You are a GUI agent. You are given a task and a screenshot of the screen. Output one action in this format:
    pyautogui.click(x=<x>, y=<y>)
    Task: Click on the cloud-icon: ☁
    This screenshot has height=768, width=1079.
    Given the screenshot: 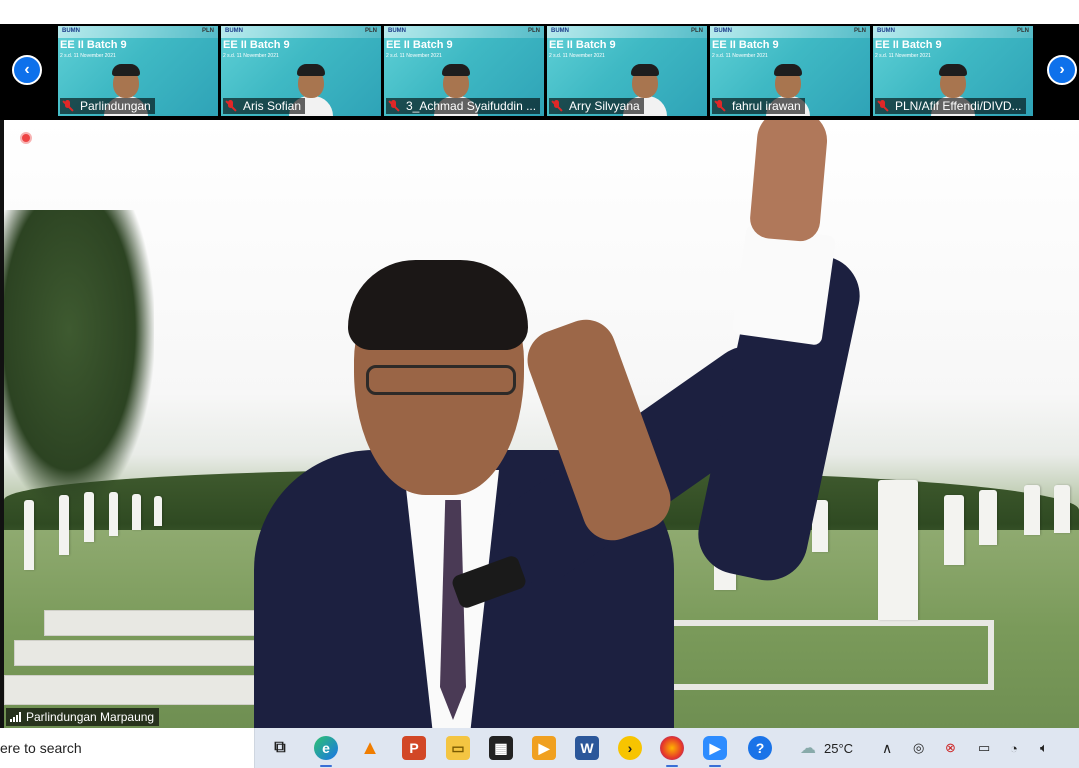 What is the action you would take?
    pyautogui.click(x=808, y=748)
    